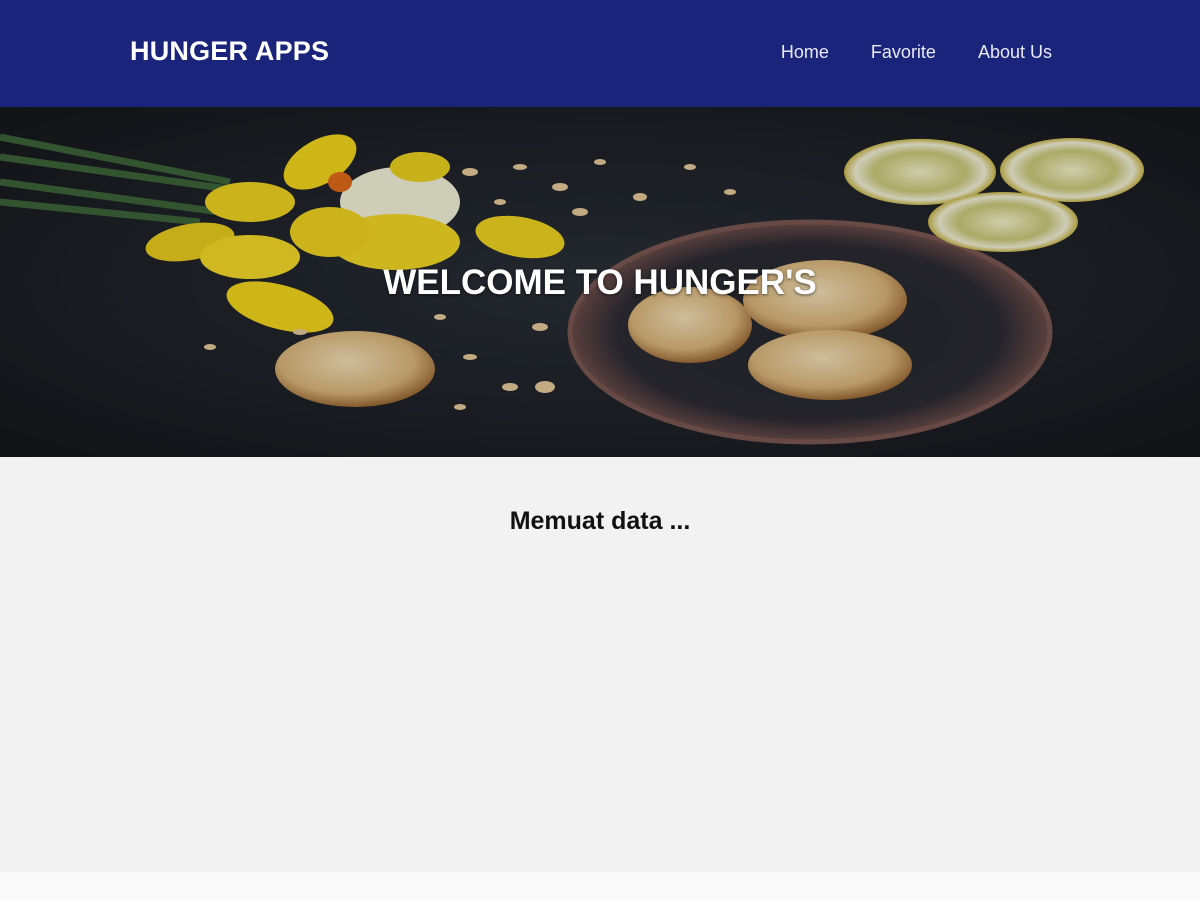 Image resolution: width=1200 pixels, height=900 pixels. What do you see at coordinates (600, 886) in the screenshot?
I see `footer` at bounding box center [600, 886].